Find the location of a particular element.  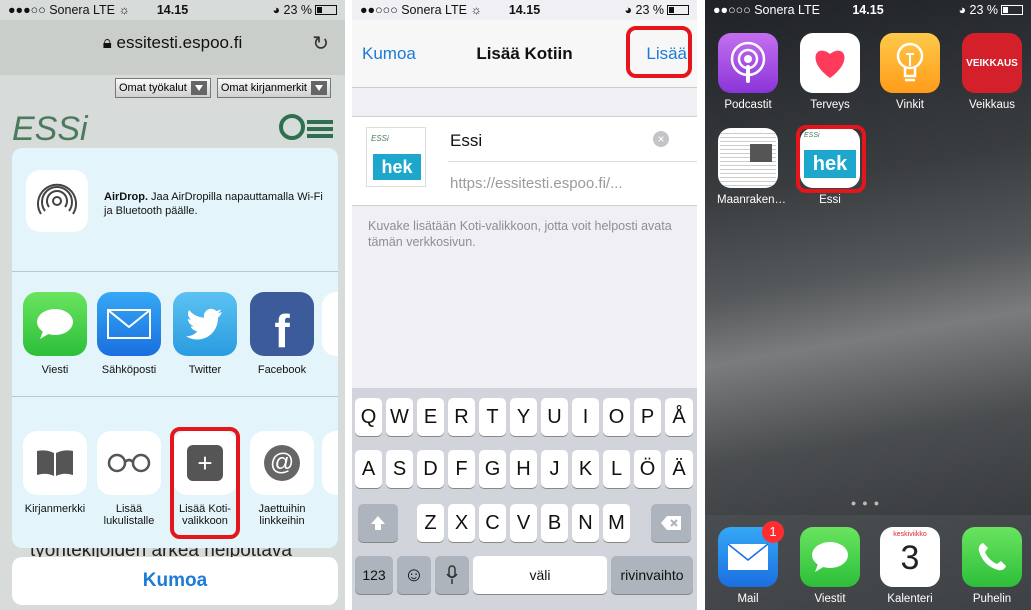

address-bar: 🔒︎ essitesti.espoo.fi ↻ is located at coordinates (172, 47).